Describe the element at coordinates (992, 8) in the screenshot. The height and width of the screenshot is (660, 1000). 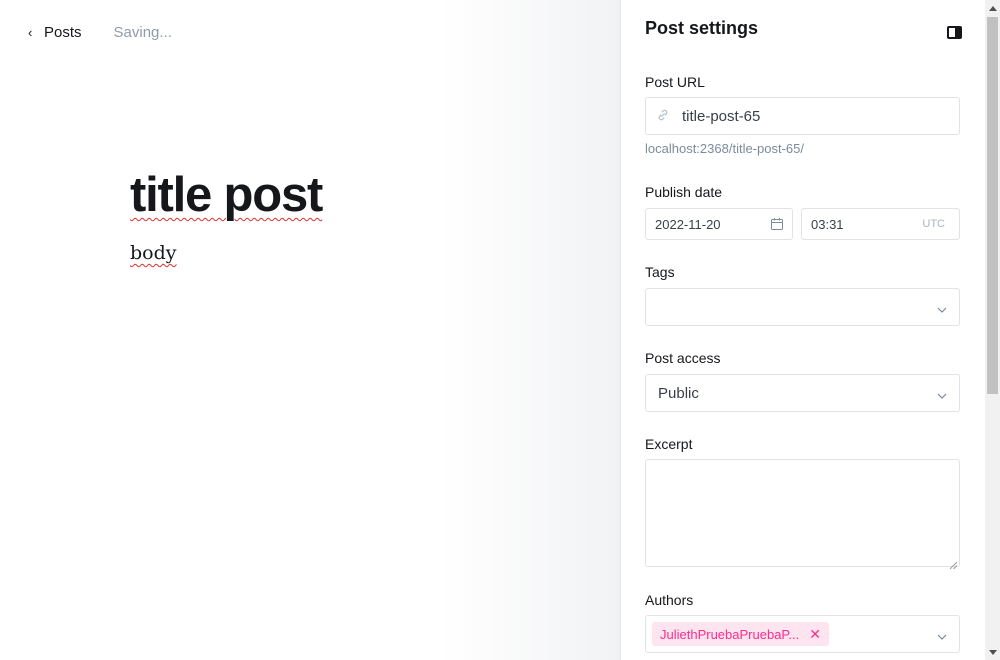
I see `scroll-up-arrow-icon` at that location.